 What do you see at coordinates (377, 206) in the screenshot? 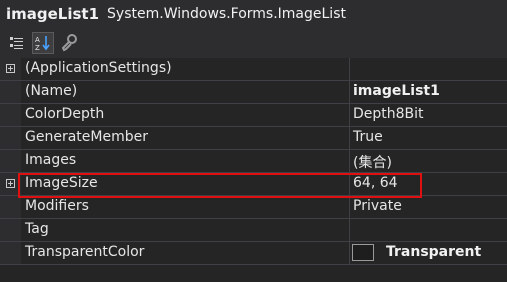
I see `property-value: Private` at bounding box center [377, 206].